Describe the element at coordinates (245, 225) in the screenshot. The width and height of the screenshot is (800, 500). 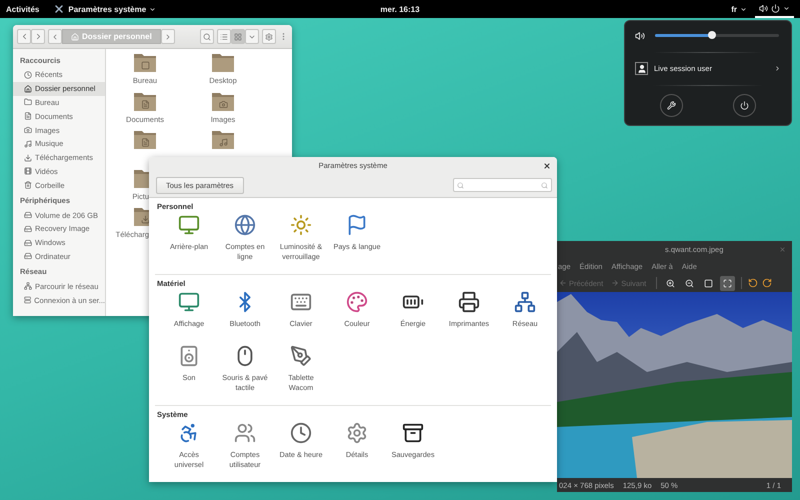
I see `globe-icon` at that location.